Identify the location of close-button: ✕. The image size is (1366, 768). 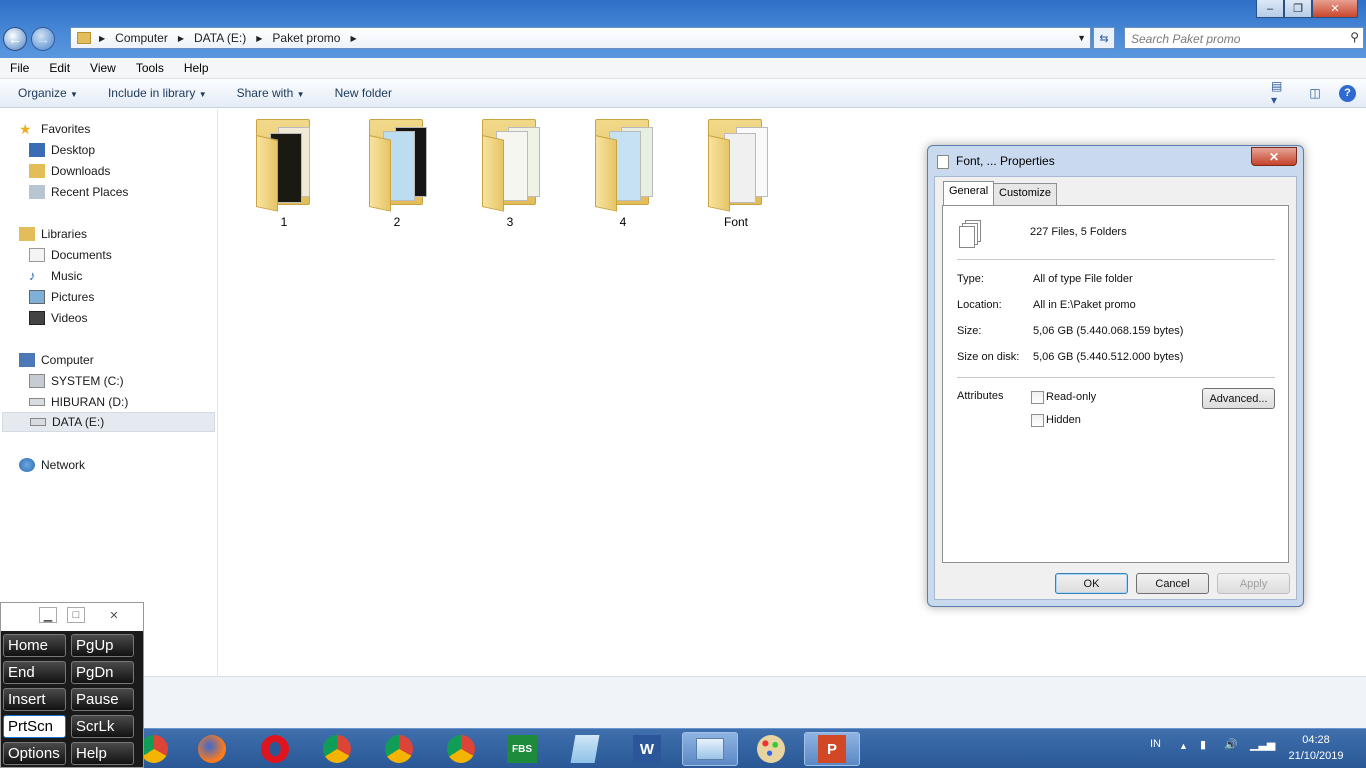
(1335, 9).